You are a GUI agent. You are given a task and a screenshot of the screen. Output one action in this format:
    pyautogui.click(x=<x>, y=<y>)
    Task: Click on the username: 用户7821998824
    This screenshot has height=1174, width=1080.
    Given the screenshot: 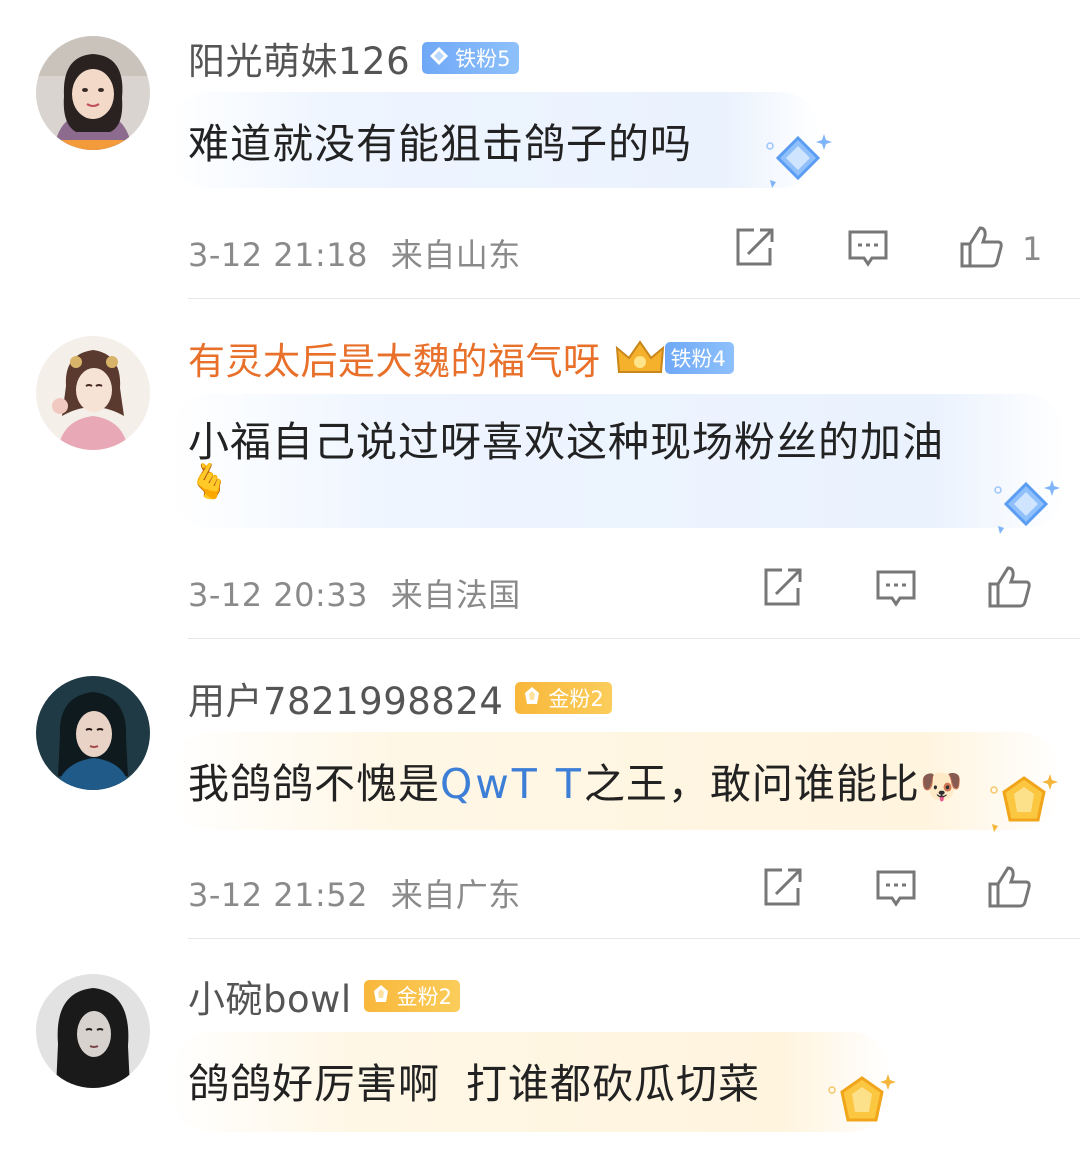 What is the action you would take?
    pyautogui.click(x=345, y=698)
    